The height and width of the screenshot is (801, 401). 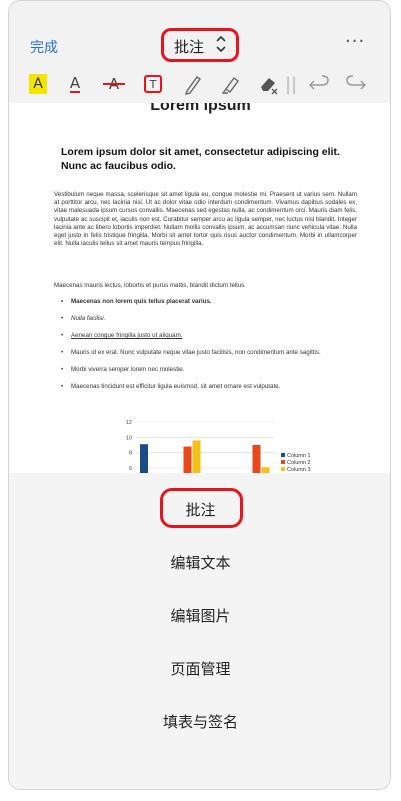 I want to click on chart-y-tick: 6, so click(x=130, y=469).